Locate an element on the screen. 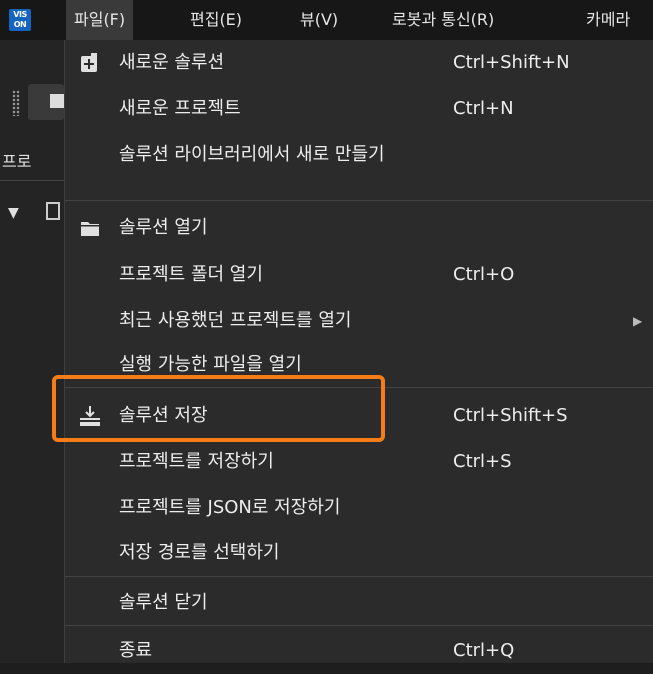 The width and height of the screenshot is (653, 674). menu-item-label: 새로운 프로젝트 is located at coordinates (180, 108).